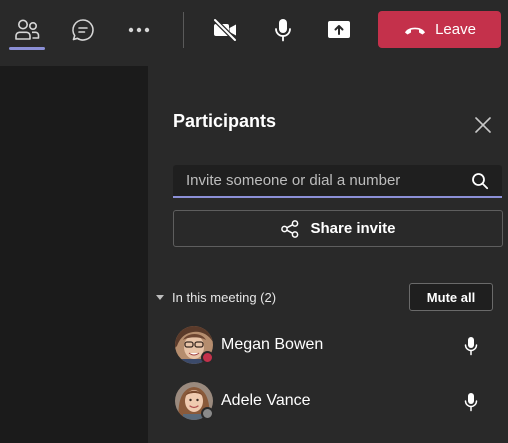 The height and width of the screenshot is (443, 508). Describe the element at coordinates (272, 344) in the screenshot. I see `participant-name: Megan Bowen` at that location.